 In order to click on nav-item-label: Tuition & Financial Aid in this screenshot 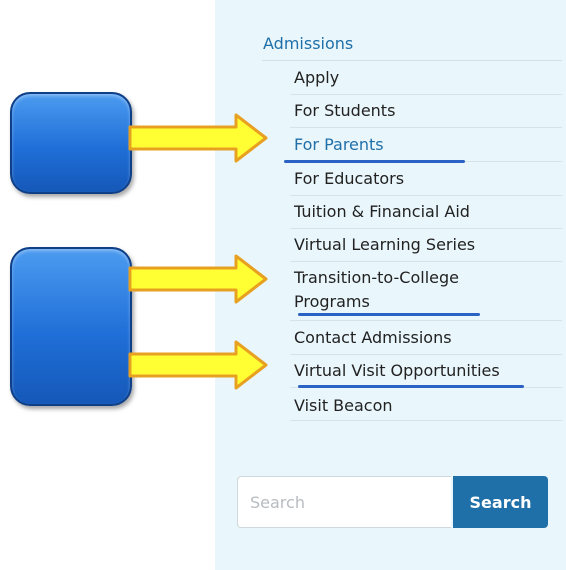, I will do `click(382, 211)`.